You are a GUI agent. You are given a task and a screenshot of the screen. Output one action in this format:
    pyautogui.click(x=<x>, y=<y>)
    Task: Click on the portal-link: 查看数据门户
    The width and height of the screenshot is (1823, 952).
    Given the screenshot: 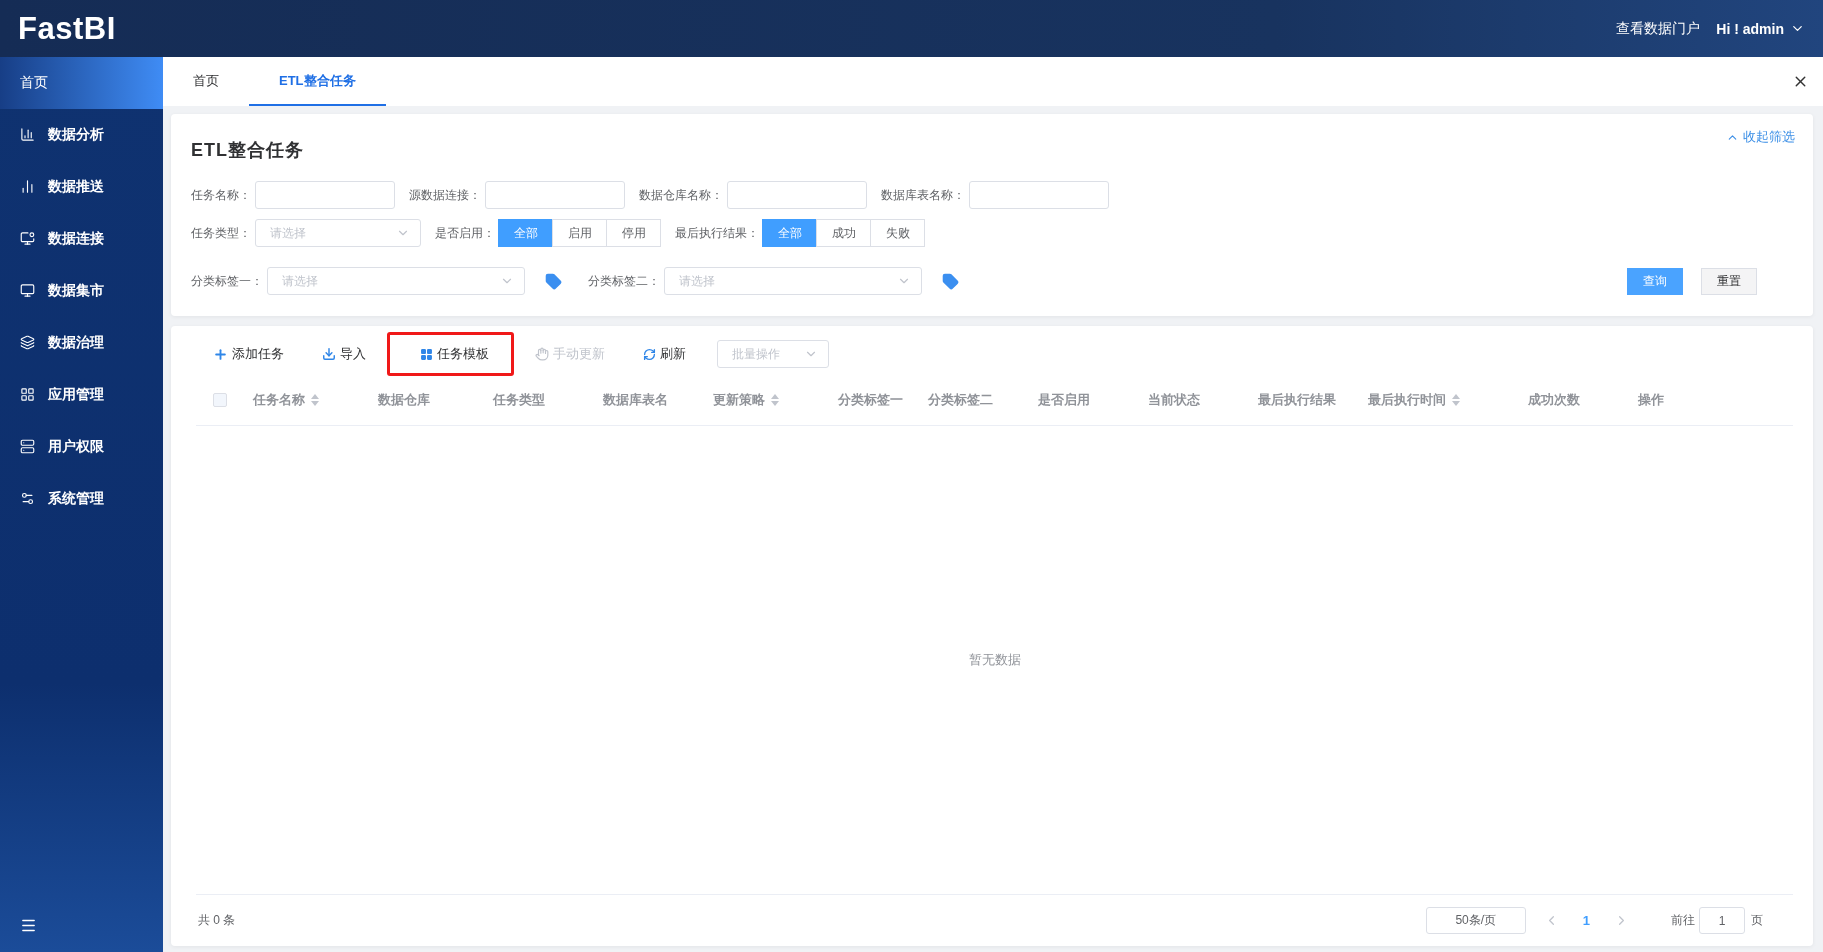 What is the action you would take?
    pyautogui.click(x=1658, y=28)
    